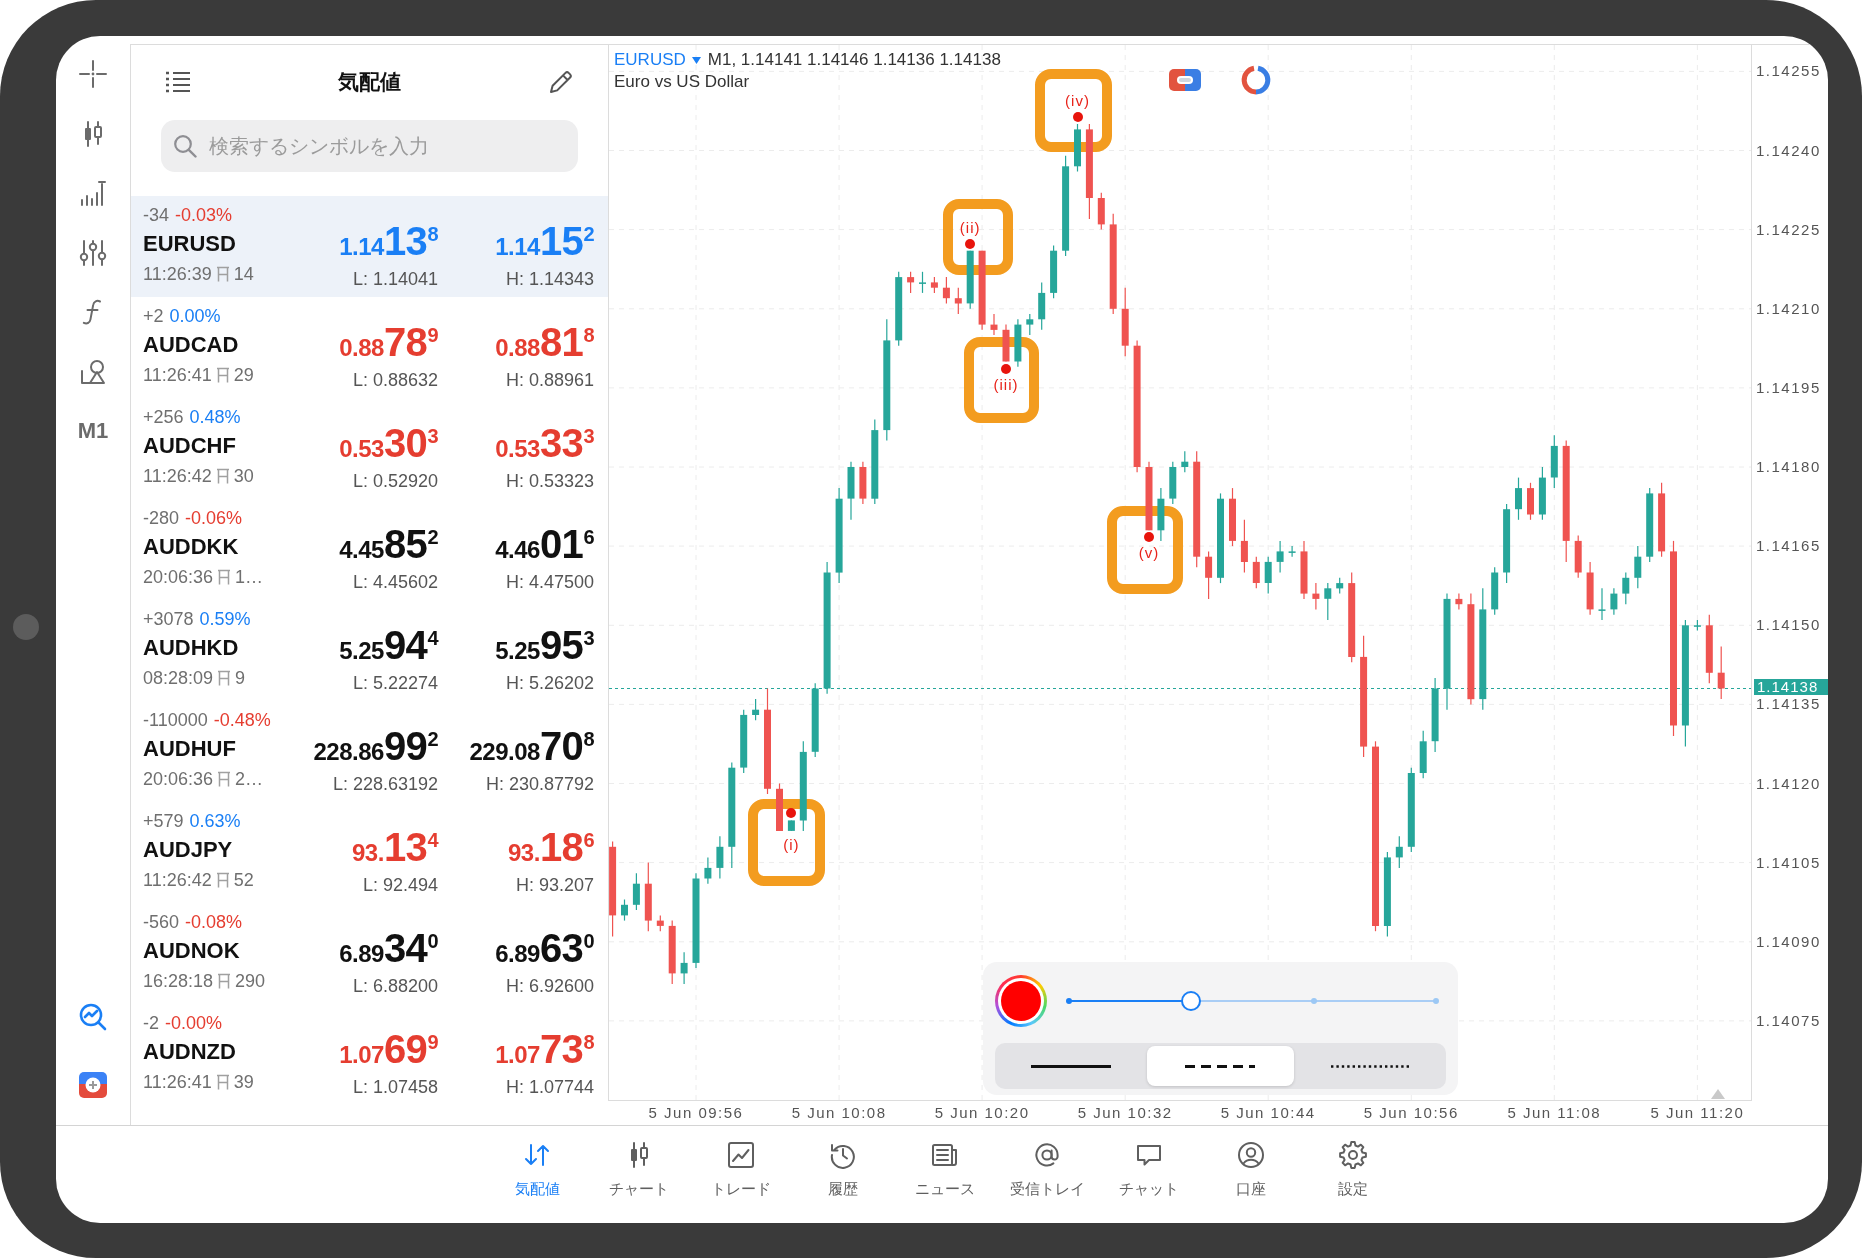 The width and height of the screenshot is (1862, 1258). I want to click on list-icon, so click(178, 81).